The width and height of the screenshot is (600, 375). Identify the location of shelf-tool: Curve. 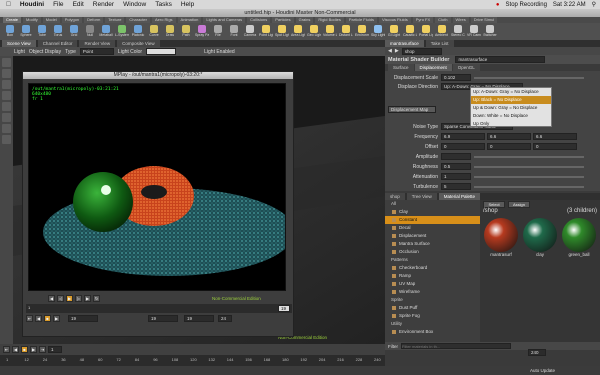
(154, 31).